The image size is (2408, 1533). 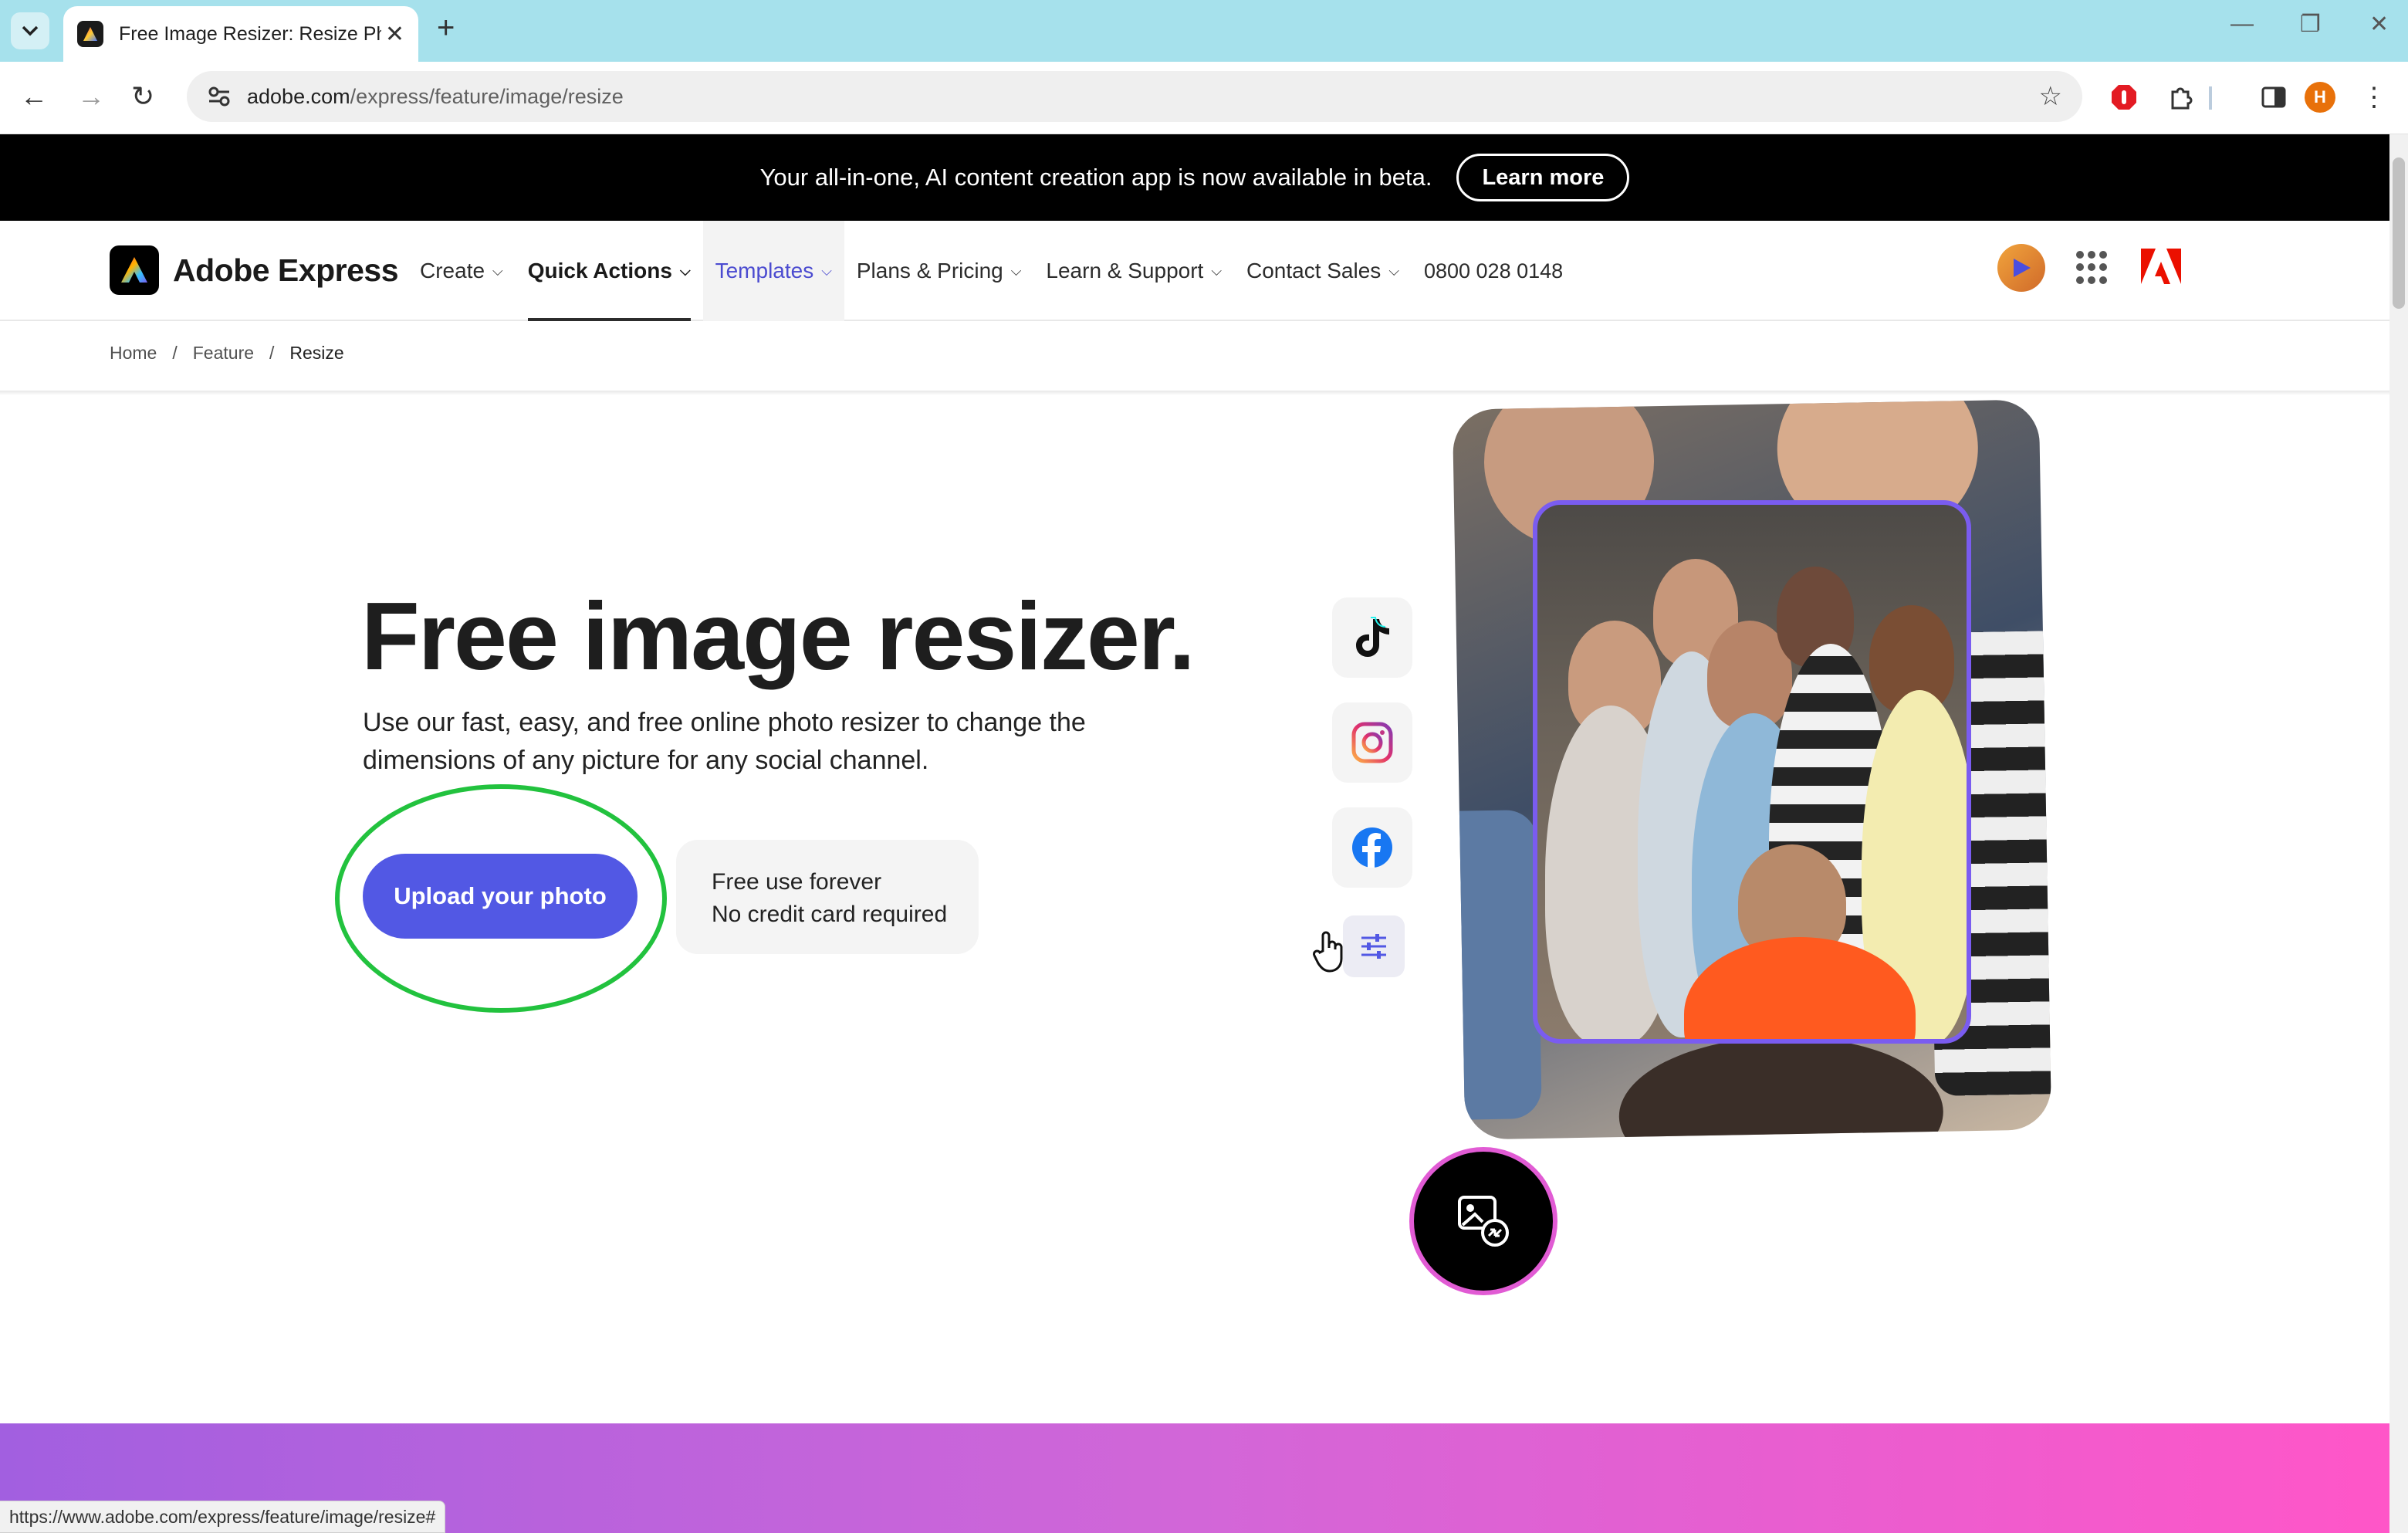 I want to click on browser-menu-icon: ⋮, so click(x=2374, y=97).